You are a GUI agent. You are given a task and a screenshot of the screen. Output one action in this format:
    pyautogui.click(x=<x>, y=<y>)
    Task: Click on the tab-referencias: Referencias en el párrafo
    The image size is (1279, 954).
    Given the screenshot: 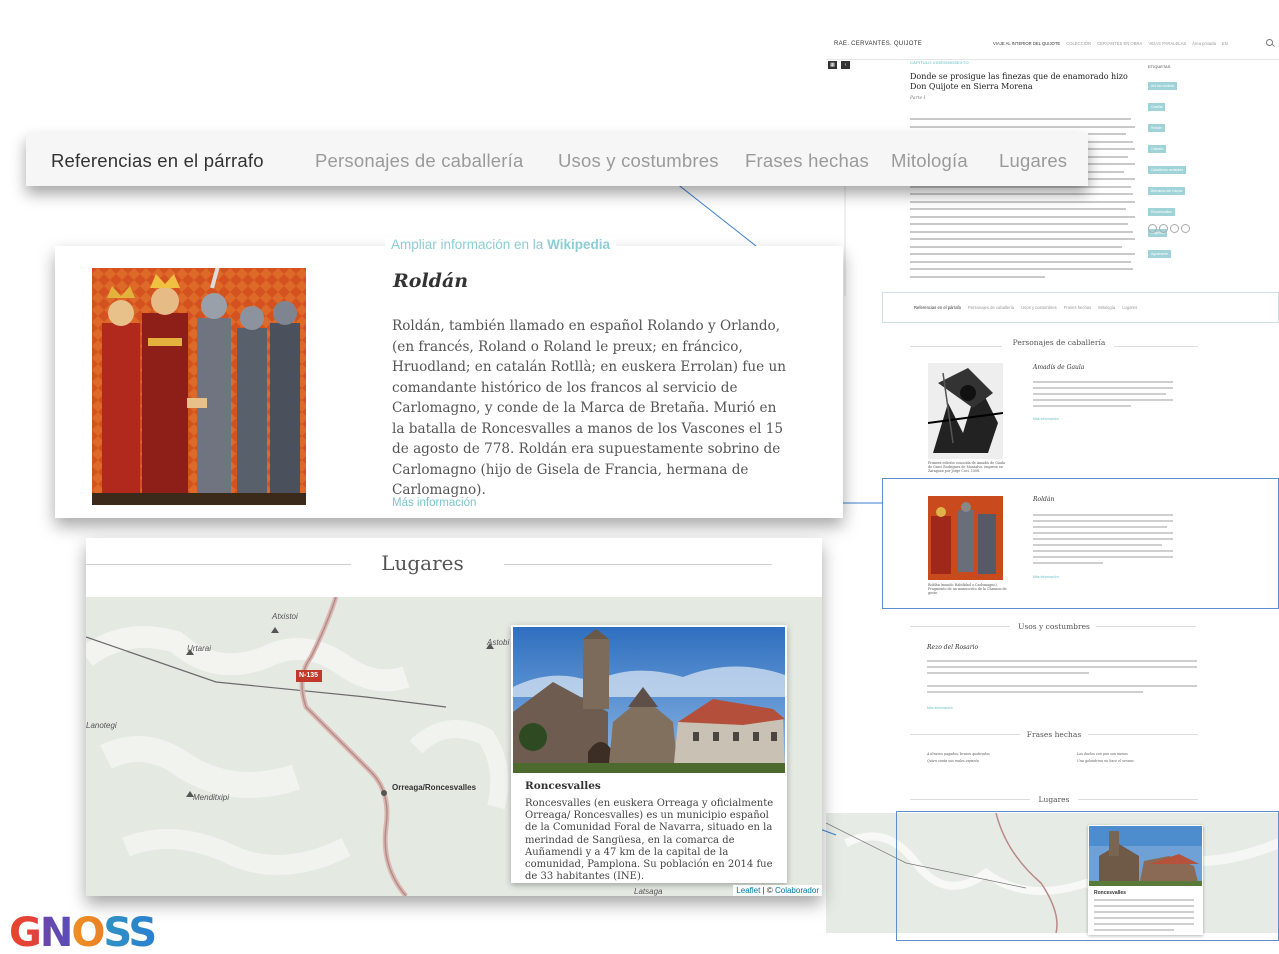 What is the action you would take?
    pyautogui.click(x=157, y=161)
    